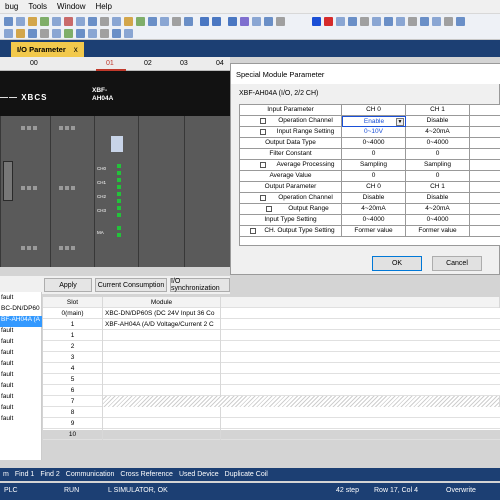 This screenshot has width=500, height=500. What do you see at coordinates (11, 6) in the screenshot?
I see `menu-debug: bug` at bounding box center [11, 6].